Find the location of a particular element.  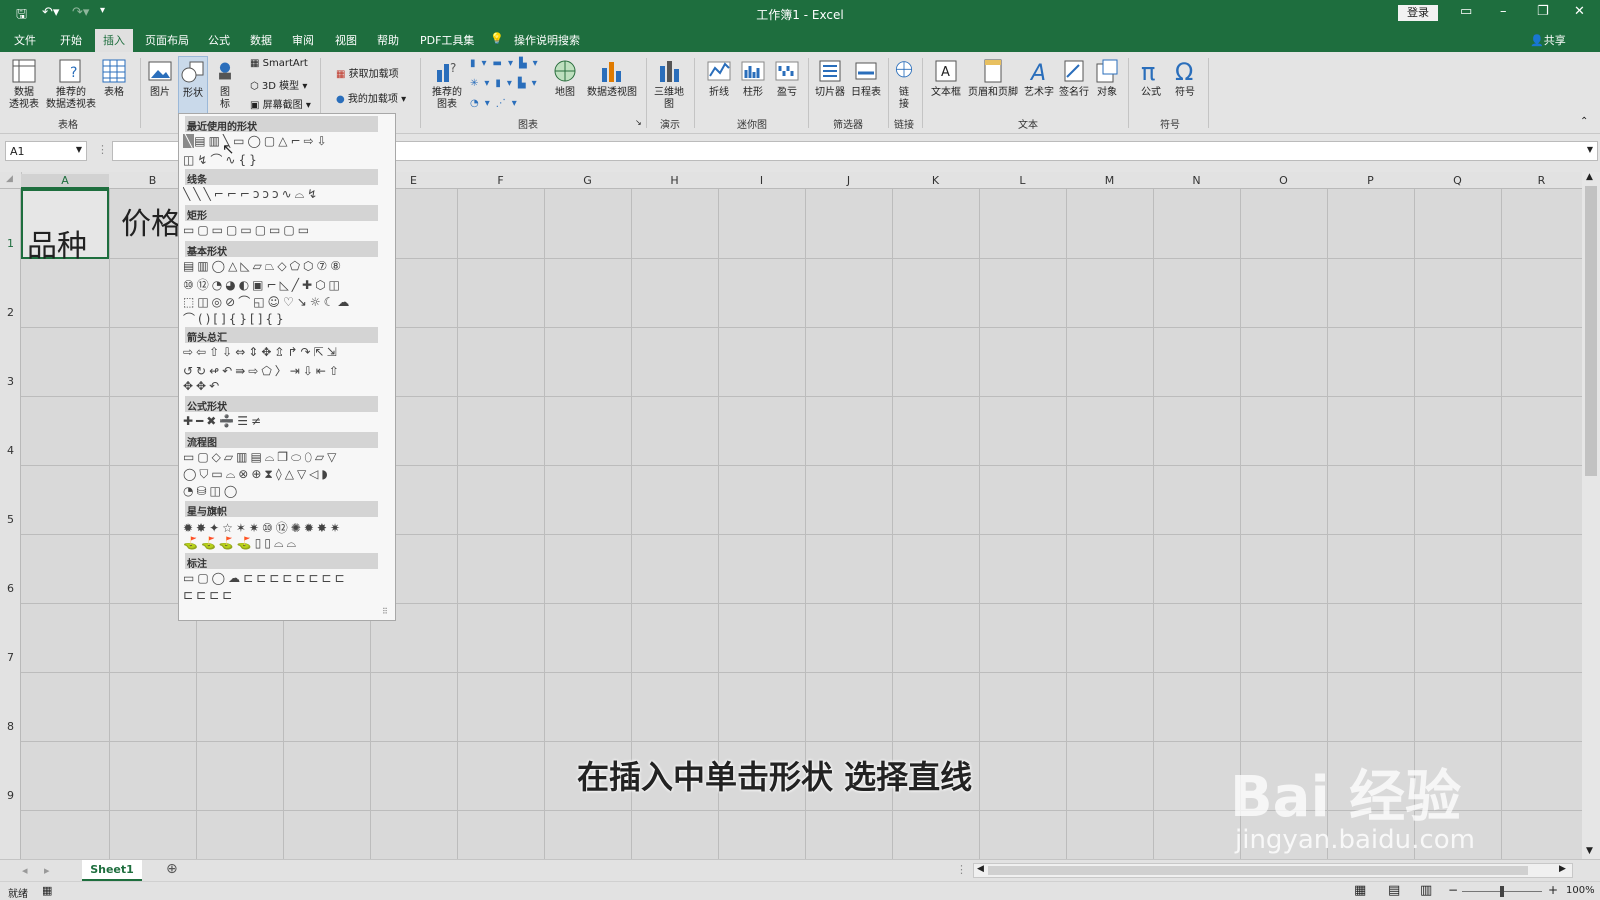

shapes-row-flowchart-2: ◯⛉▭⌓⊗⊕⧗◊△▽◁◗ is located at coordinates (283, 474).